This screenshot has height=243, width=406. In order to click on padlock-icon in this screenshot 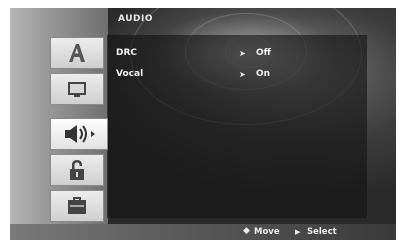, I will do `click(77, 170)`.